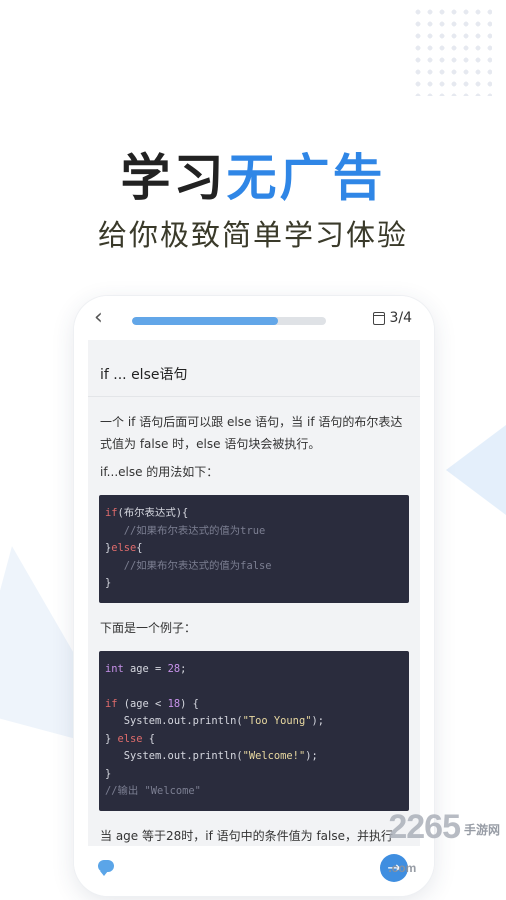  What do you see at coordinates (174, 668) in the screenshot?
I see `code-number: 28` at bounding box center [174, 668].